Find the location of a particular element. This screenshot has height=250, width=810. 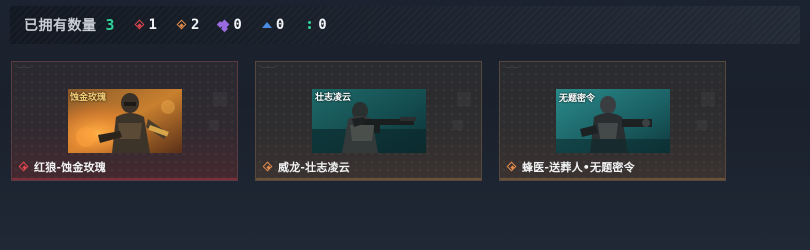

rarity-red-count: 1 is located at coordinates (146, 25).